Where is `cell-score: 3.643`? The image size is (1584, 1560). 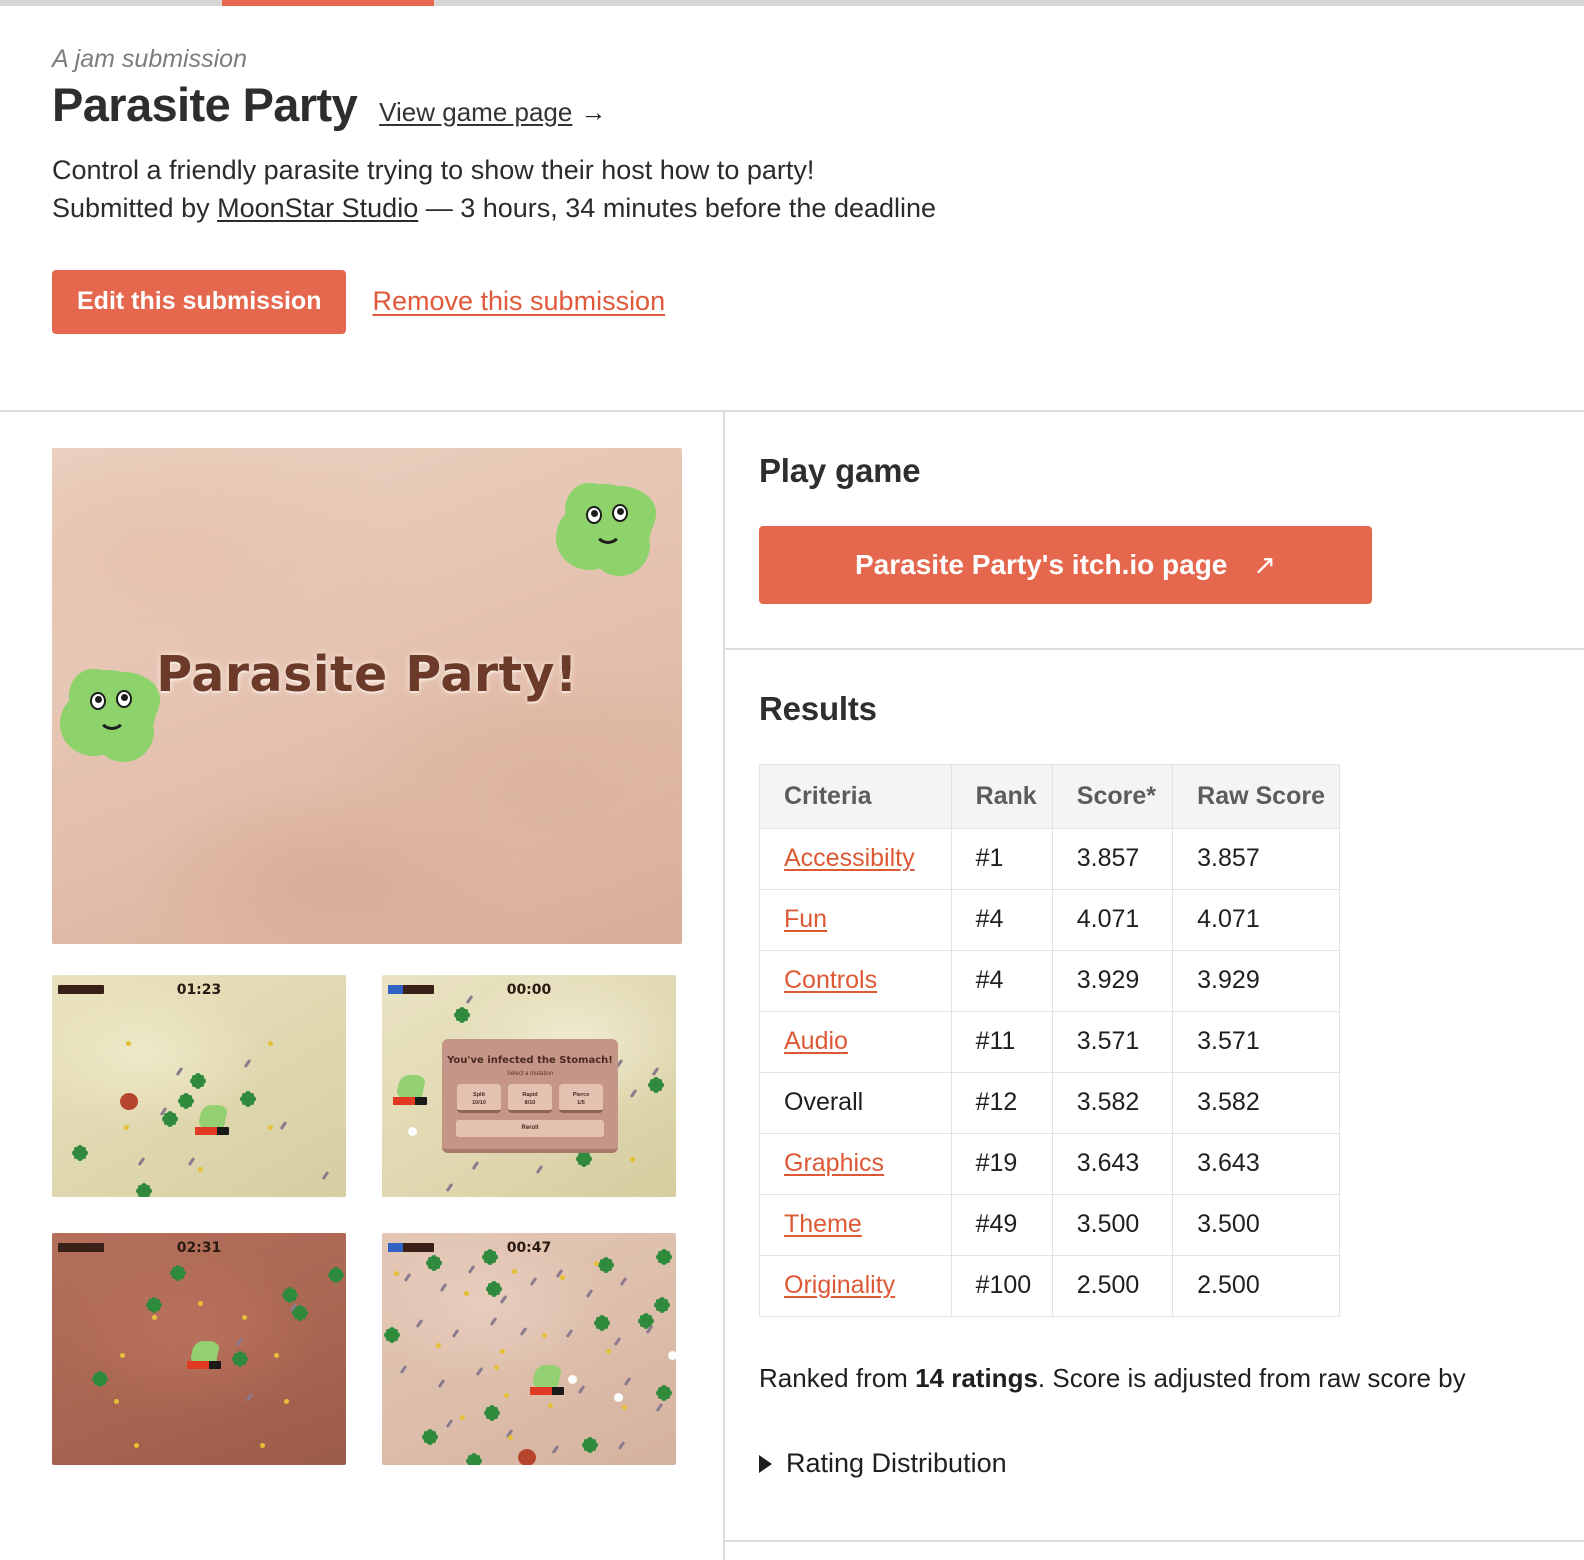
cell-score: 3.643 is located at coordinates (1112, 1164).